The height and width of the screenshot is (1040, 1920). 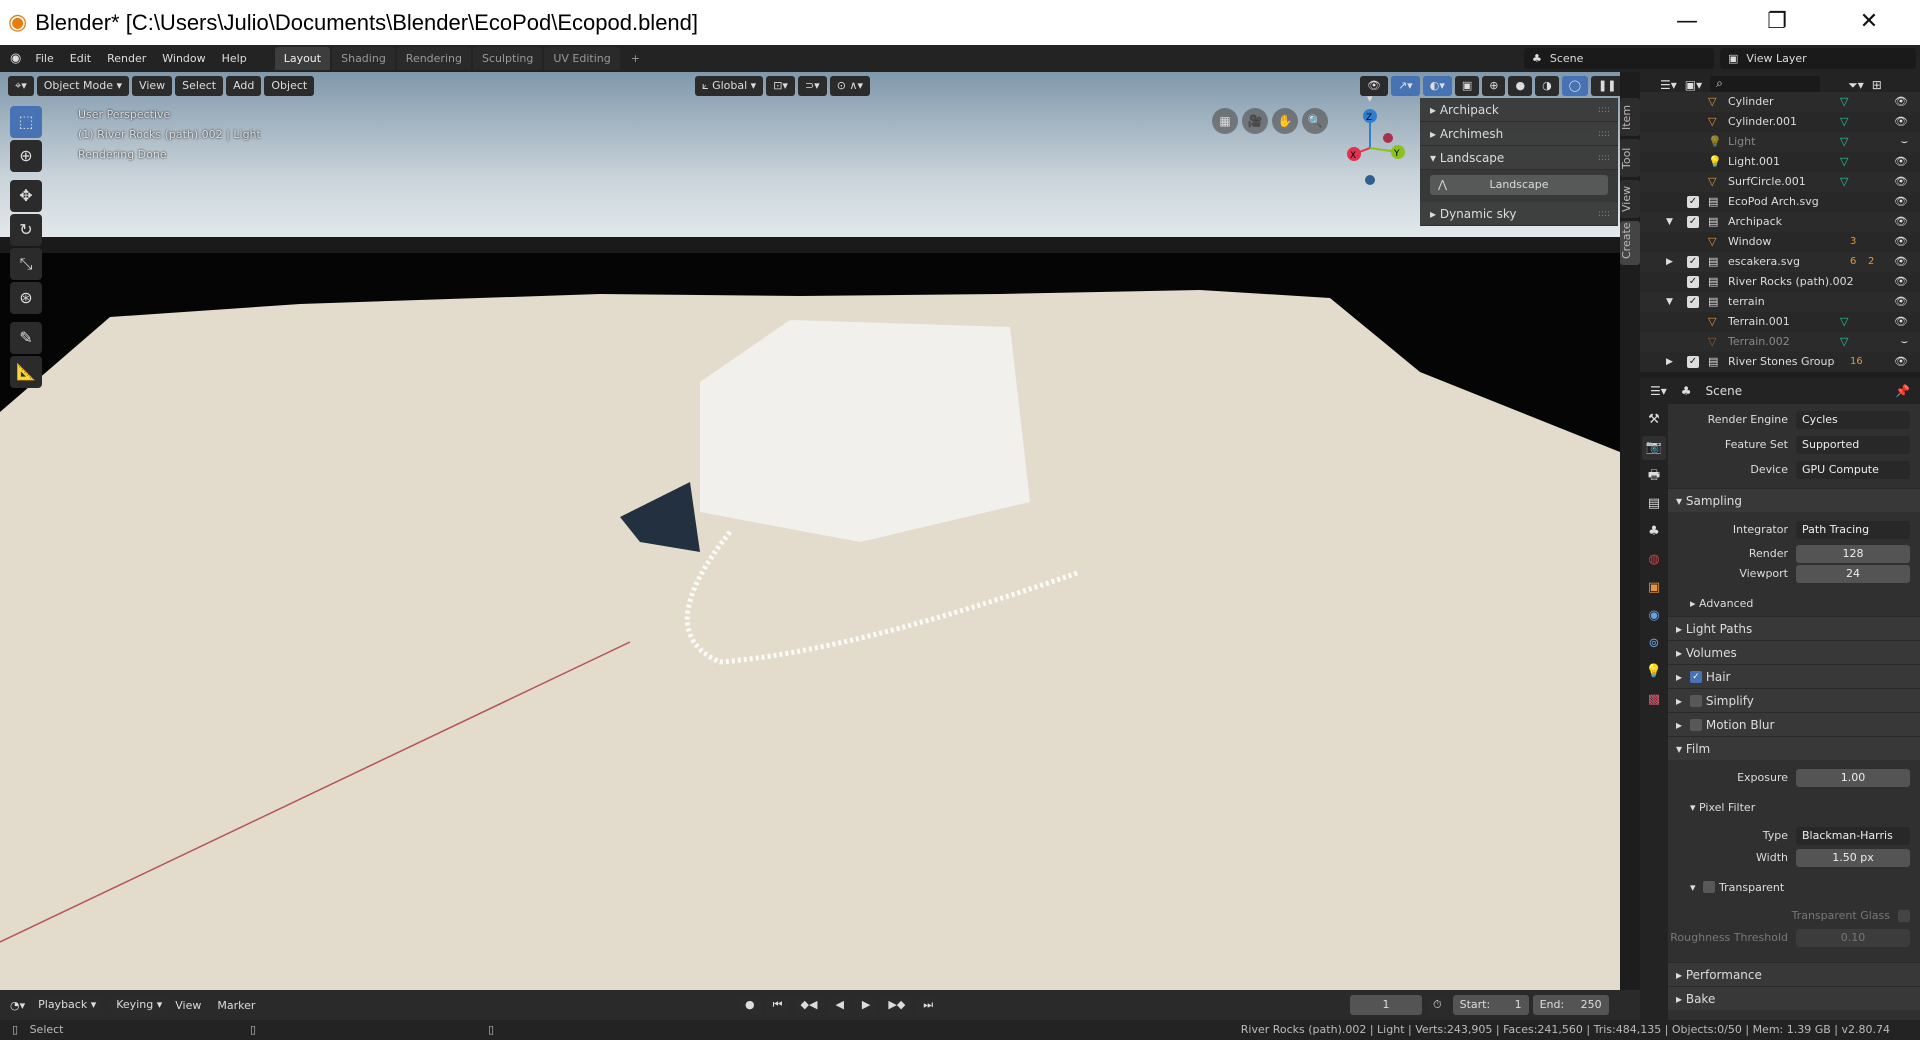 What do you see at coordinates (1902, 391) in the screenshot?
I see `pin-icon: 📌` at bounding box center [1902, 391].